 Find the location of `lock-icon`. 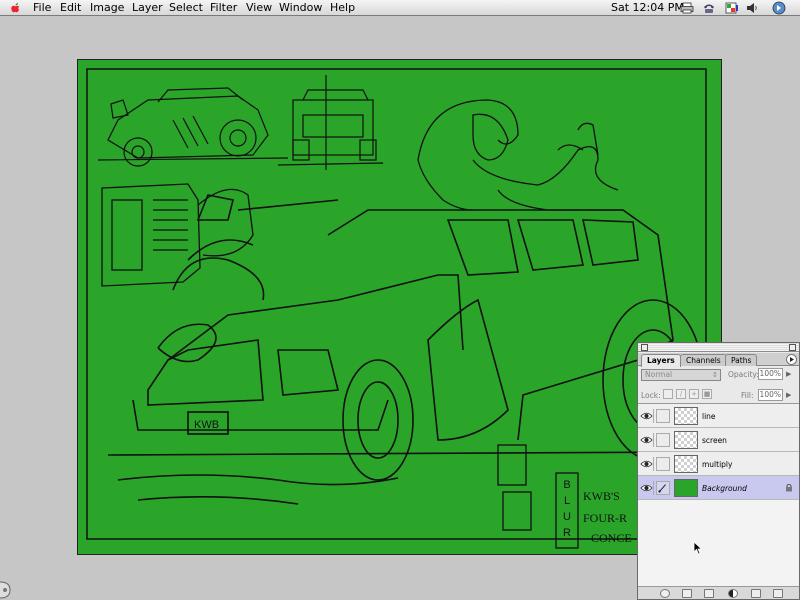

lock-icon is located at coordinates (789, 487).